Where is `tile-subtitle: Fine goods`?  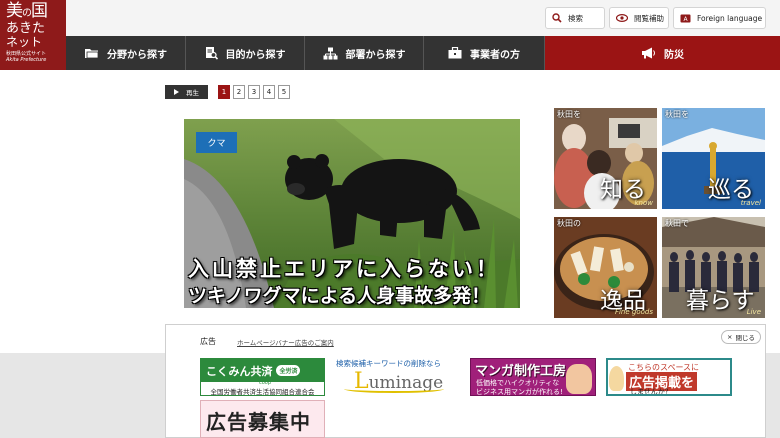
tile-subtitle: Fine goods is located at coordinates (633, 312).